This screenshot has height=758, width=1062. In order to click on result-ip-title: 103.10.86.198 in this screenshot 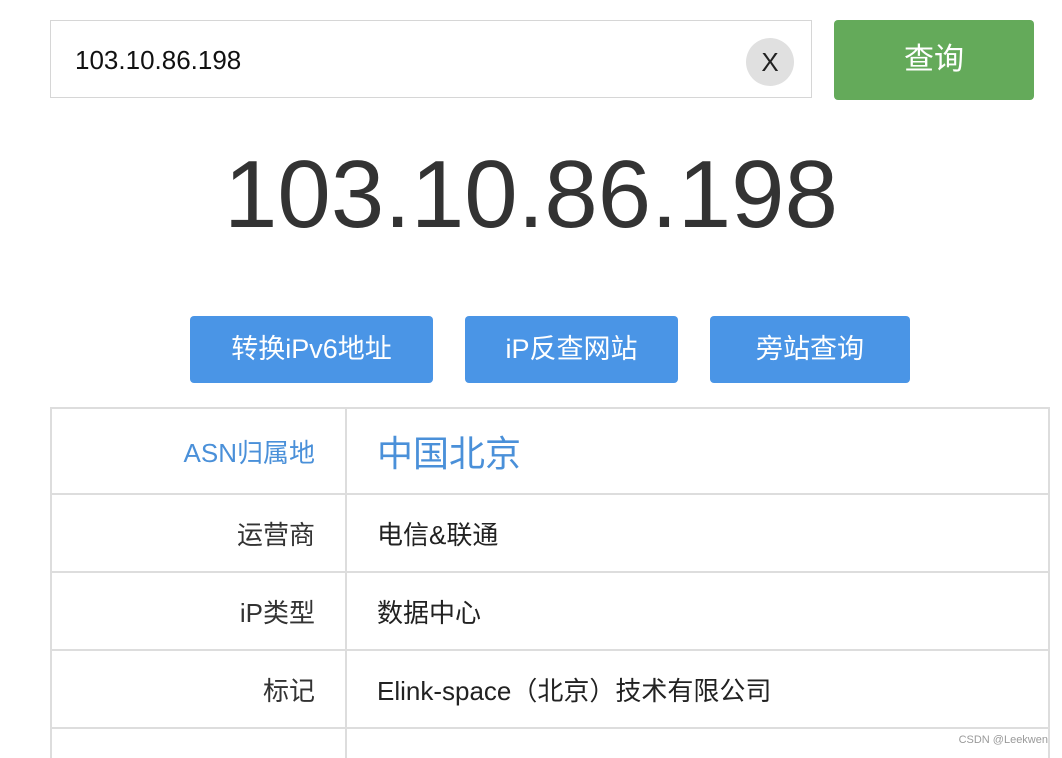, I will do `click(531, 194)`.